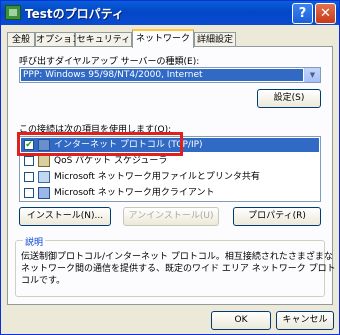 The height and width of the screenshot is (335, 340). What do you see at coordinates (21, 39) in the screenshot?
I see `tab-general: 全般` at bounding box center [21, 39].